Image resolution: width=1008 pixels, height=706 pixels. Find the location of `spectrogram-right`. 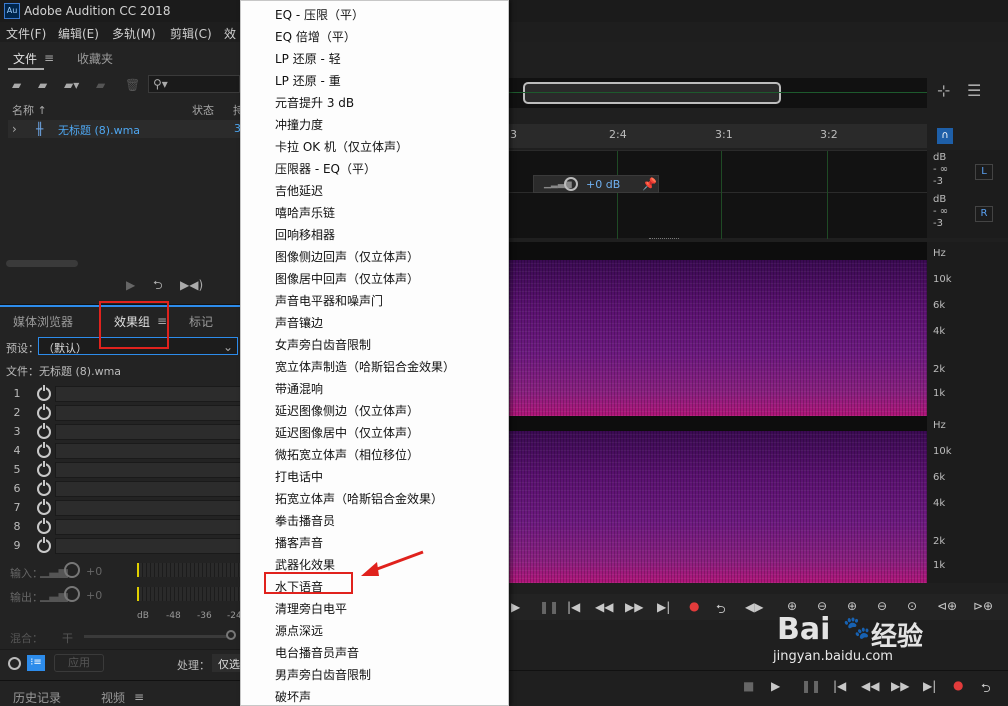

spectrogram-right is located at coordinates (718, 507).